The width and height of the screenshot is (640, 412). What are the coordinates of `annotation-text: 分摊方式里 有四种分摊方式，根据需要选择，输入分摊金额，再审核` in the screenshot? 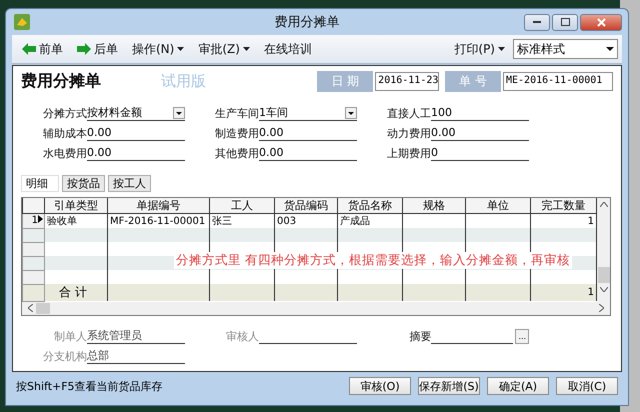 It's located at (373, 260).